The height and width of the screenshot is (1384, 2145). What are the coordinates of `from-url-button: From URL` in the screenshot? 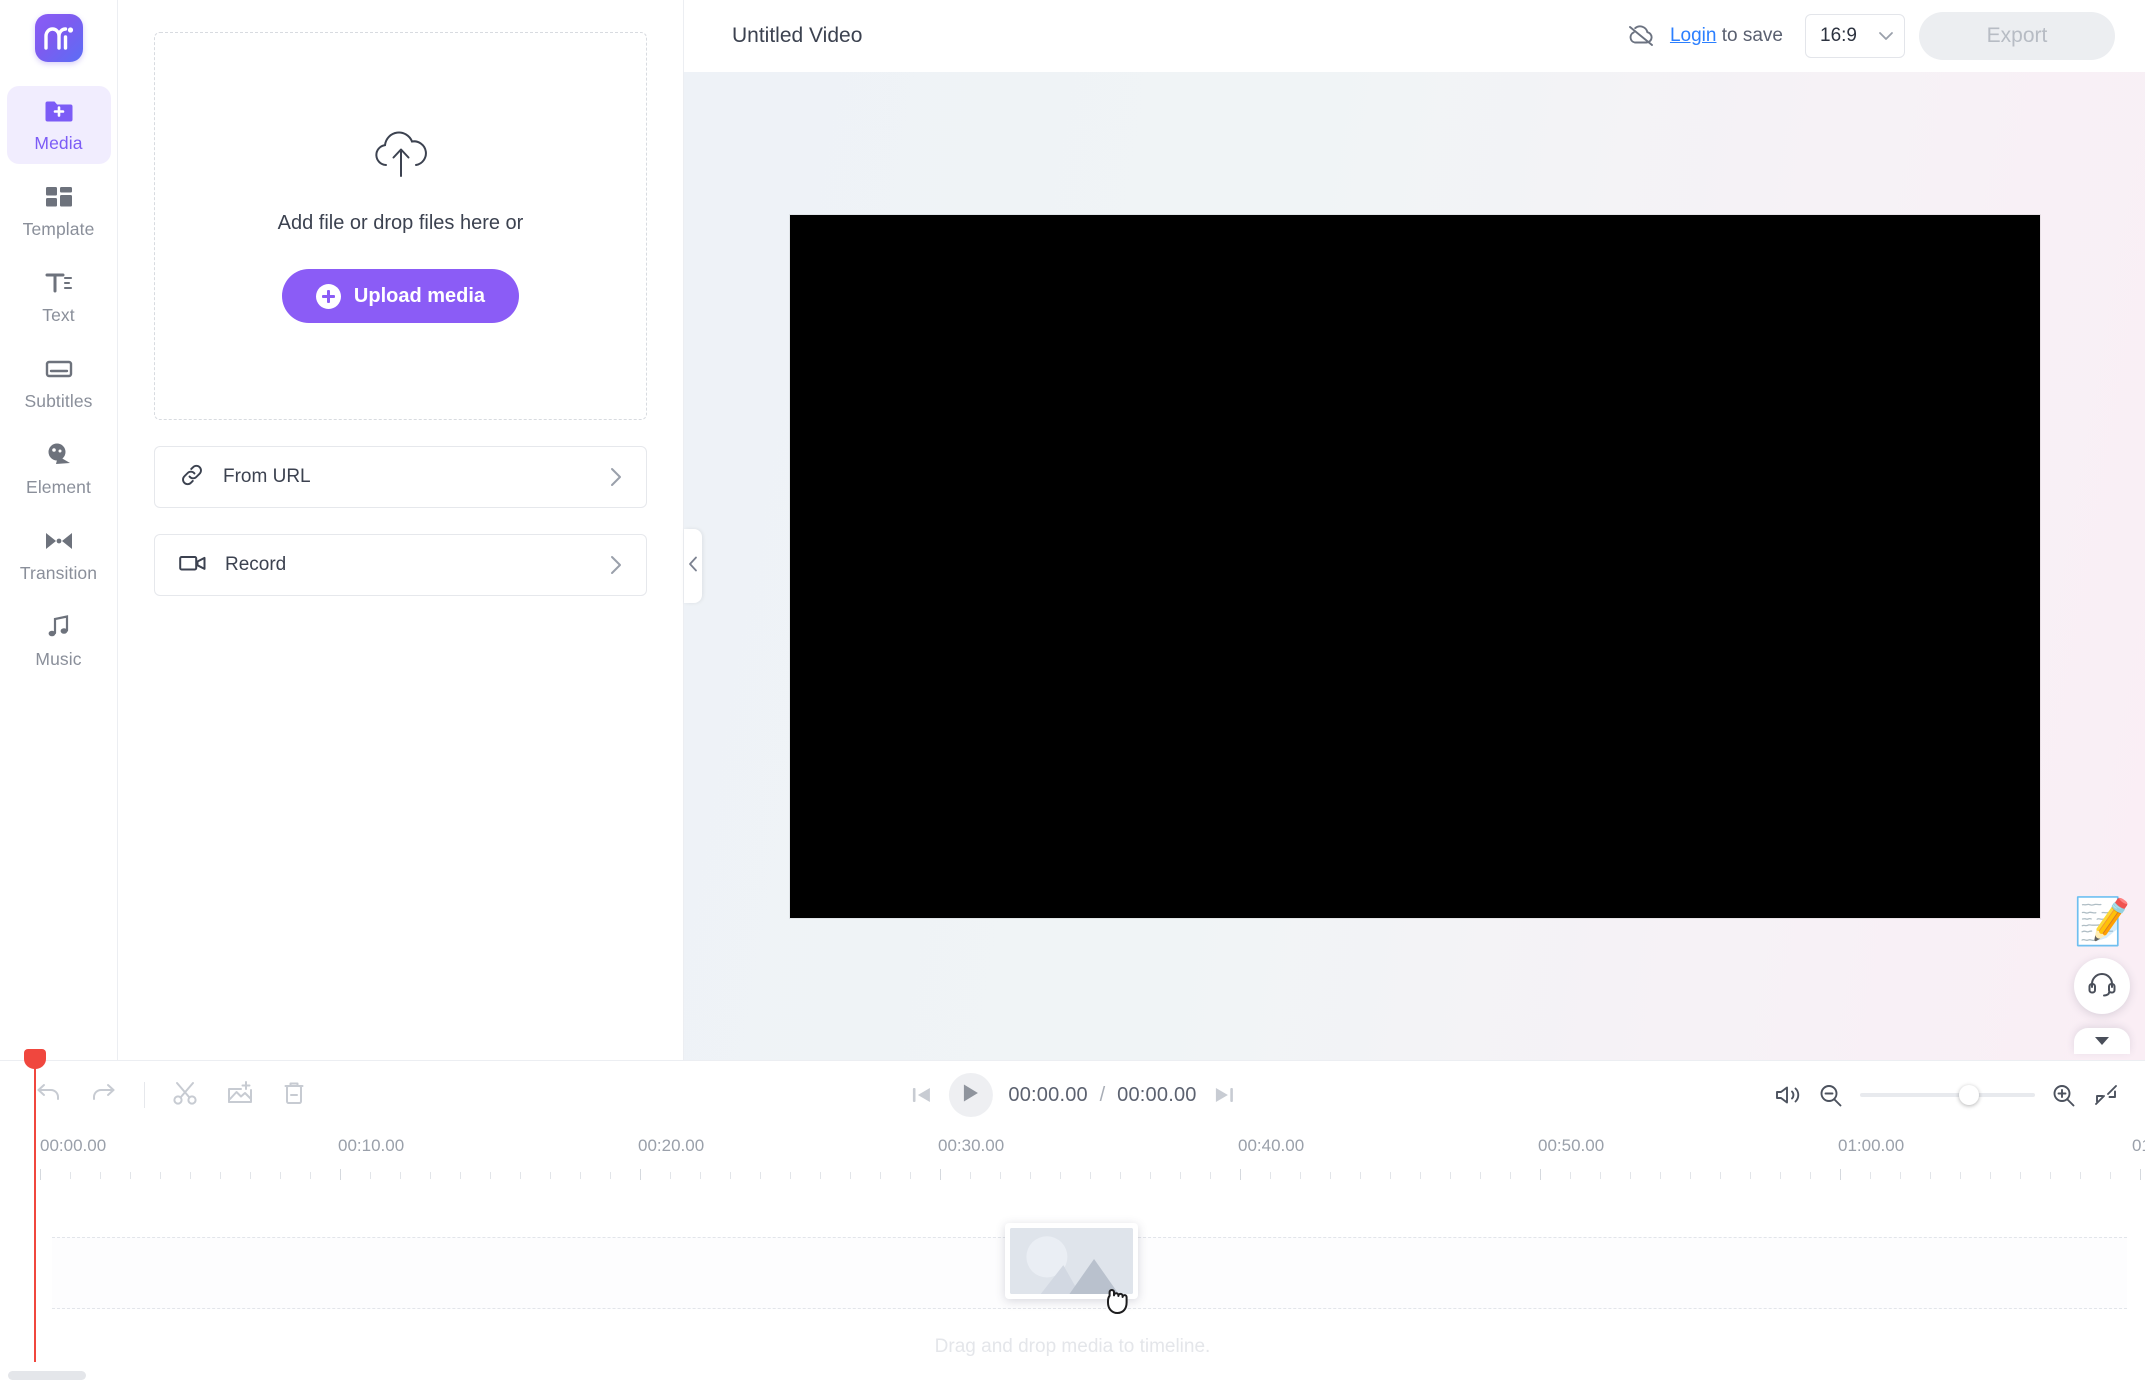 It's located at (400, 477).